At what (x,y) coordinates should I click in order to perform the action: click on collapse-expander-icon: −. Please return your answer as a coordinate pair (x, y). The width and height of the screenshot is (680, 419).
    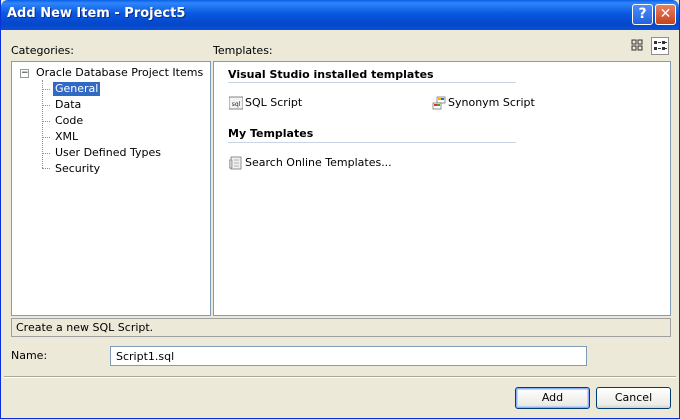
    Looking at the image, I should click on (24, 73).